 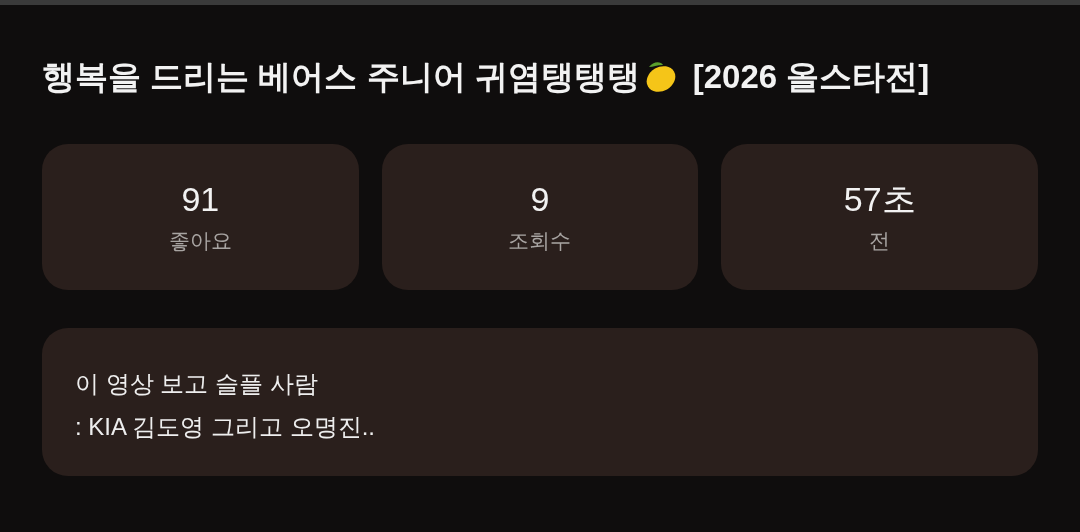 What do you see at coordinates (200, 199) in the screenshot?
I see `stat-value: 91` at bounding box center [200, 199].